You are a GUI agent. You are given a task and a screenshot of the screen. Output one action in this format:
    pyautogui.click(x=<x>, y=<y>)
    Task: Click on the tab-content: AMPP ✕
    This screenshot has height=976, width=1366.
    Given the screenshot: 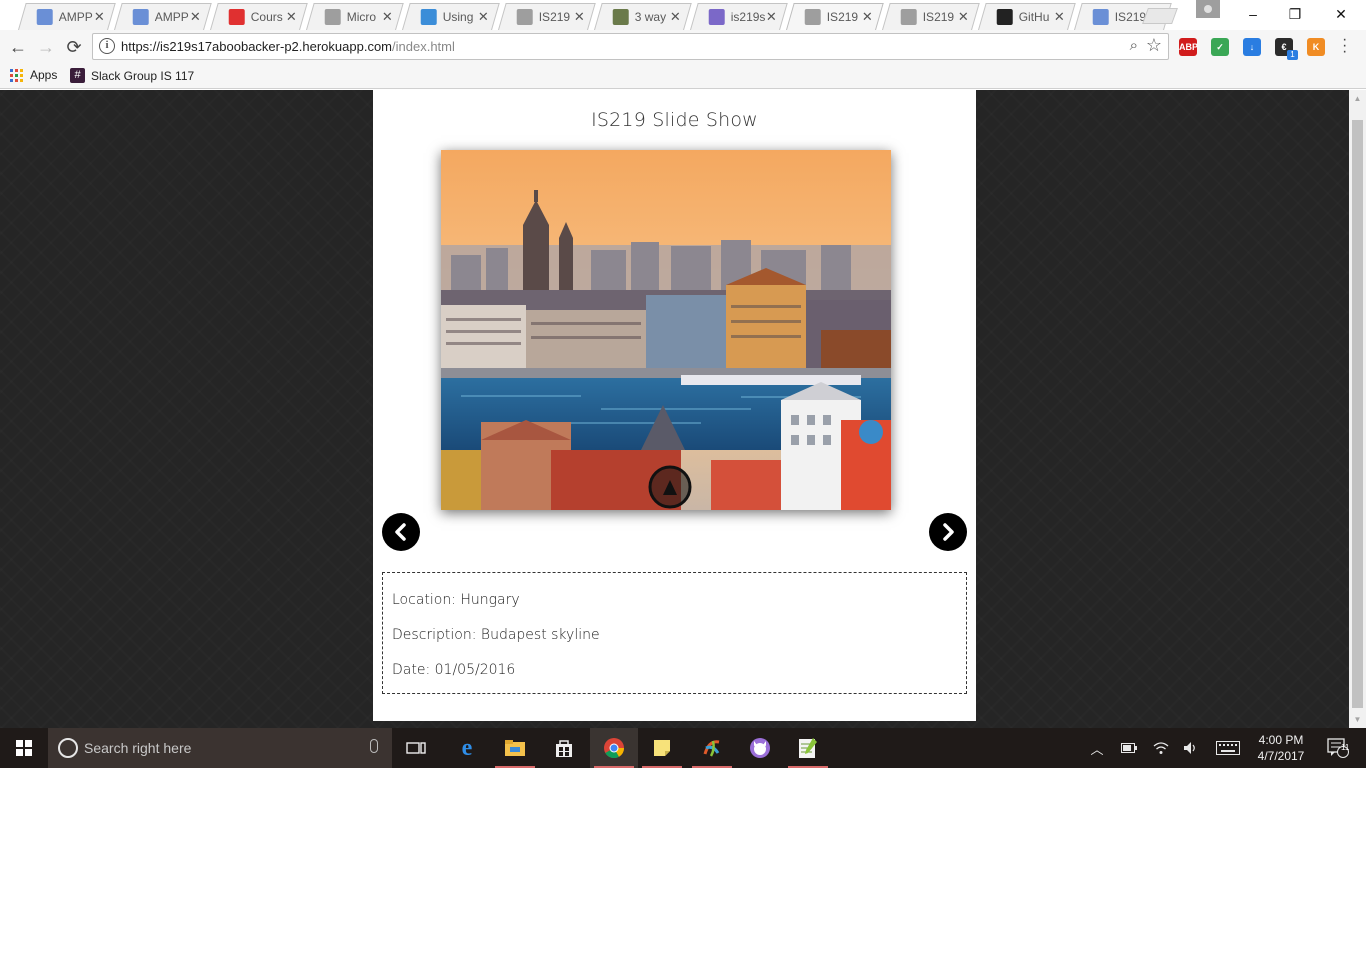 What is the action you would take?
    pyautogui.click(x=67, y=17)
    